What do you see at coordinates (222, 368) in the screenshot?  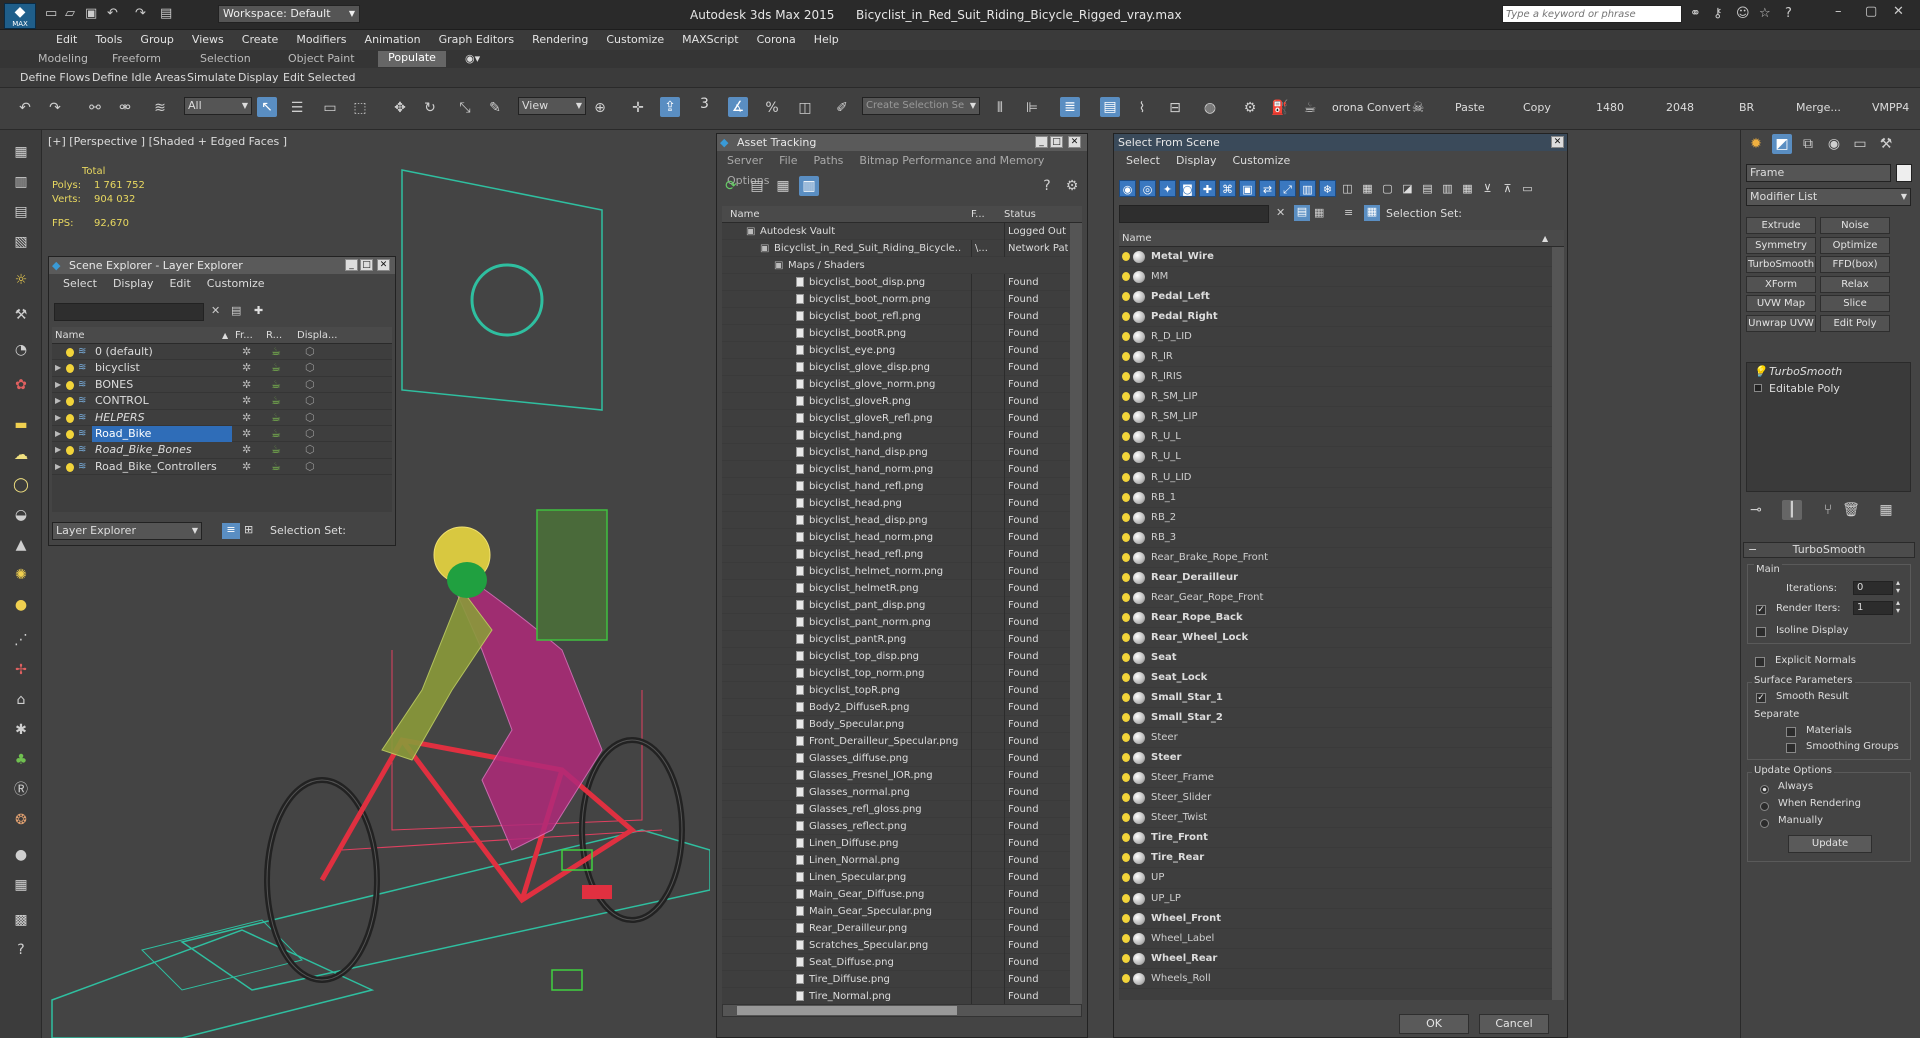 I see `layer-row: ▶ ≋ bicyclist ✲ ☕ ⬡` at bounding box center [222, 368].